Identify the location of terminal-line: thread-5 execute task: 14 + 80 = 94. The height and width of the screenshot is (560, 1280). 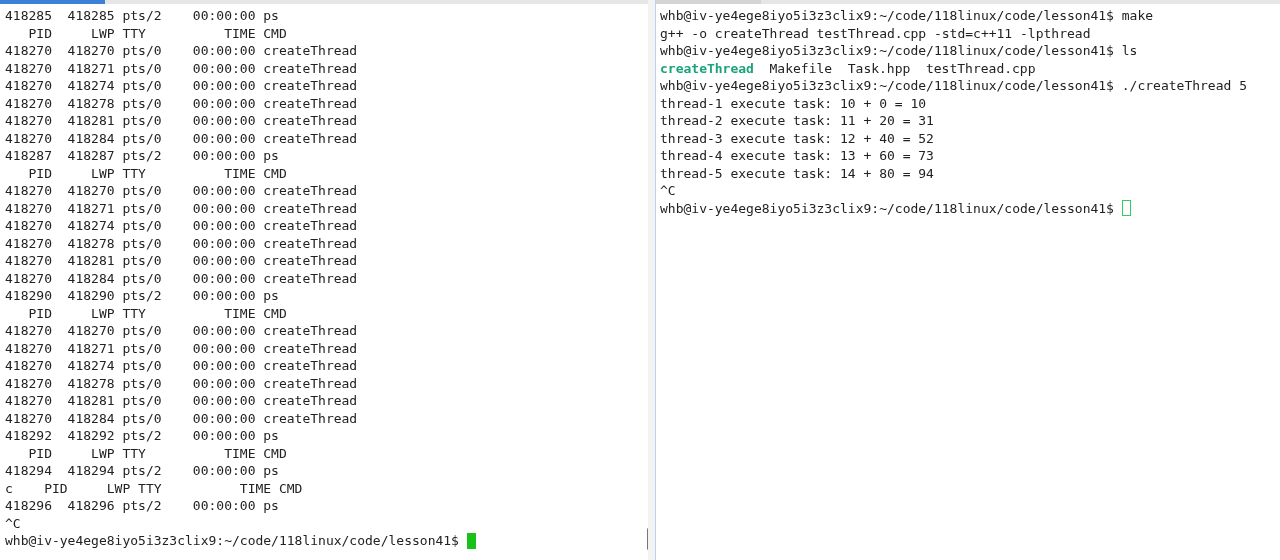
(797, 173).